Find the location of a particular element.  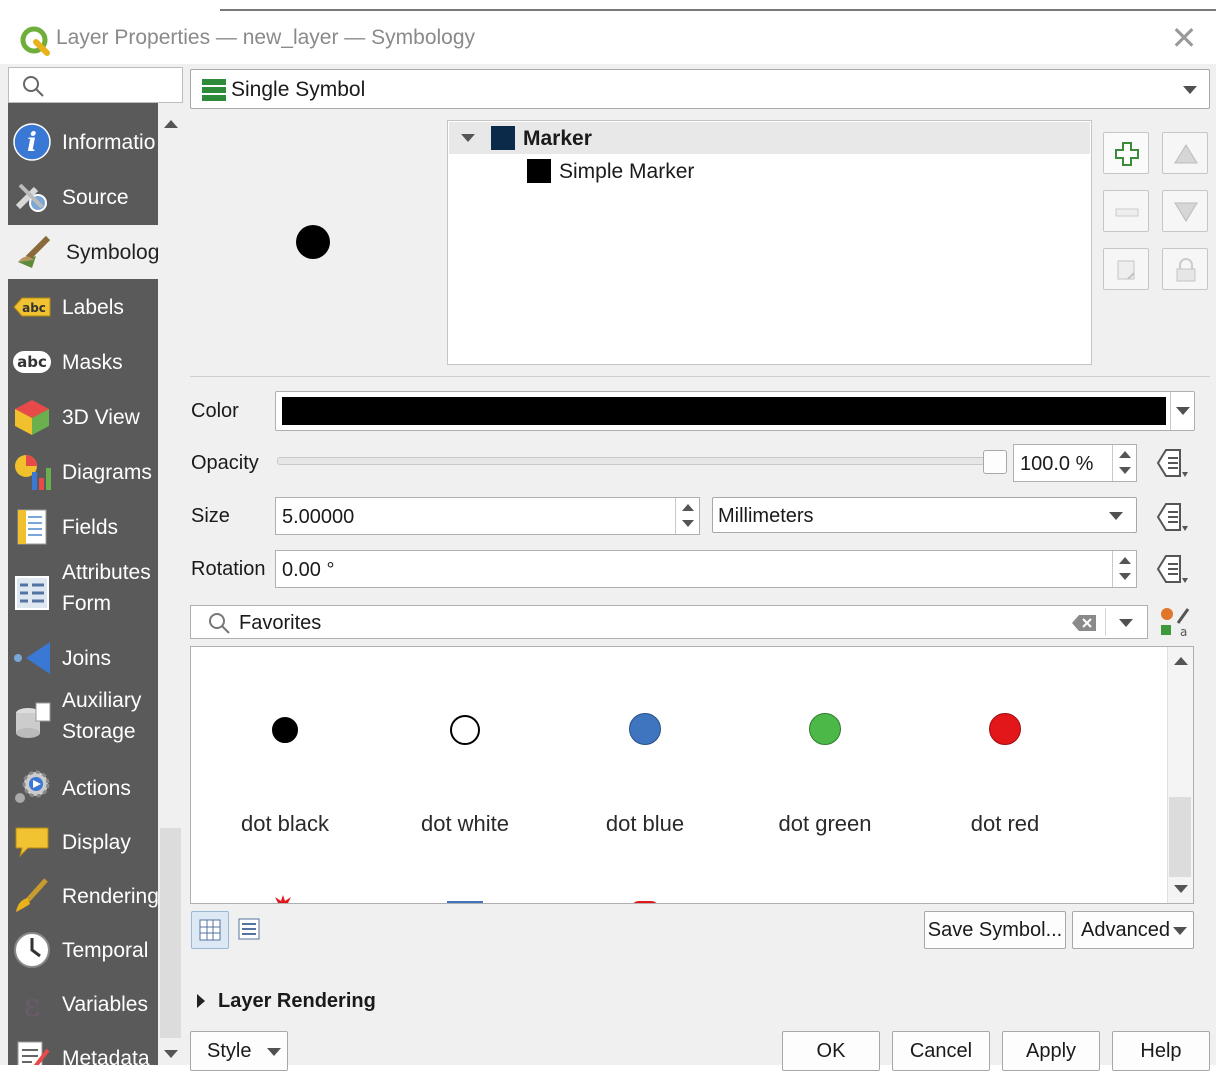

sidebar-item-source: Source is located at coordinates (83, 197).